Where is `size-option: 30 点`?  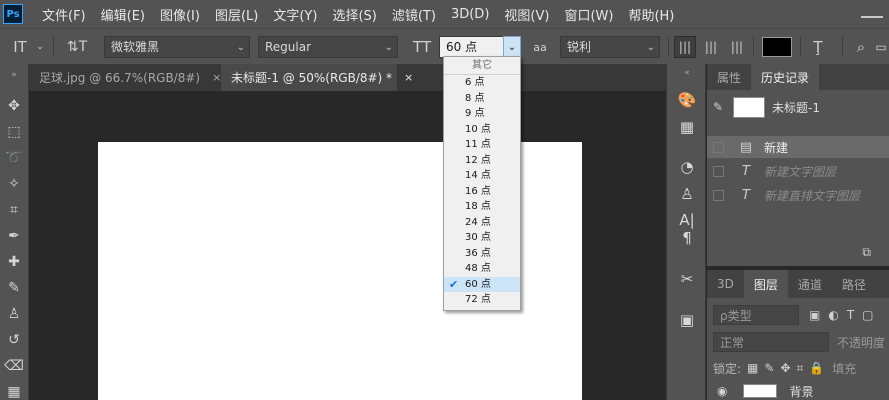 size-option: 30 点 is located at coordinates (482, 238).